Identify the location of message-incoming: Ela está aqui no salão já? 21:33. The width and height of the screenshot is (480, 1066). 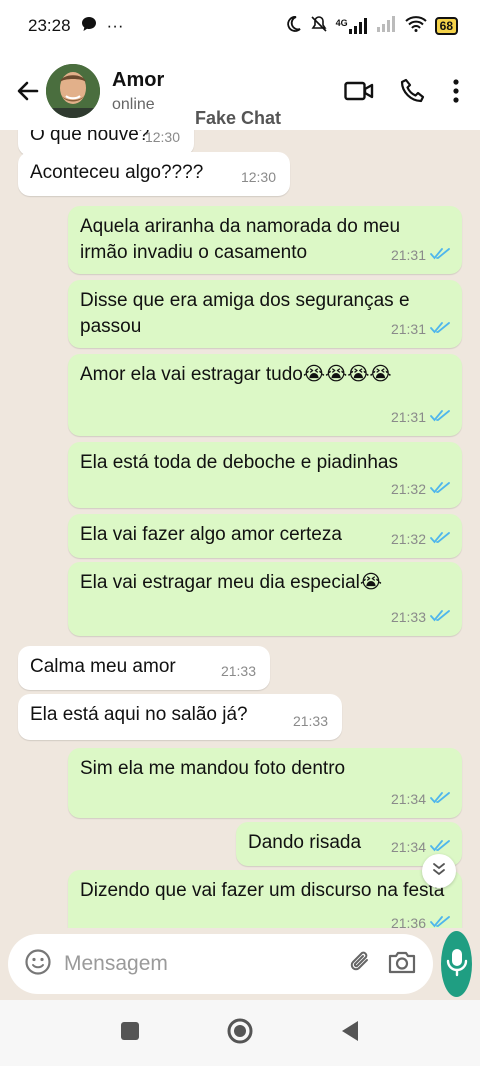
(180, 717).